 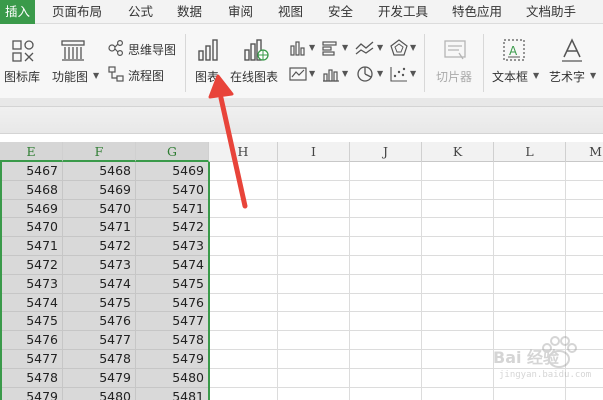 I want to click on menu-page-layout: 页面布局, so click(x=77, y=12).